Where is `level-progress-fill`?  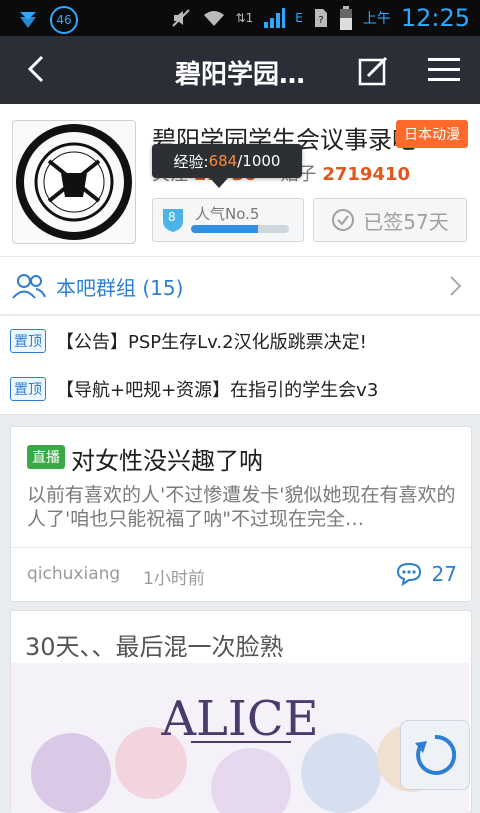 level-progress-fill is located at coordinates (225, 229).